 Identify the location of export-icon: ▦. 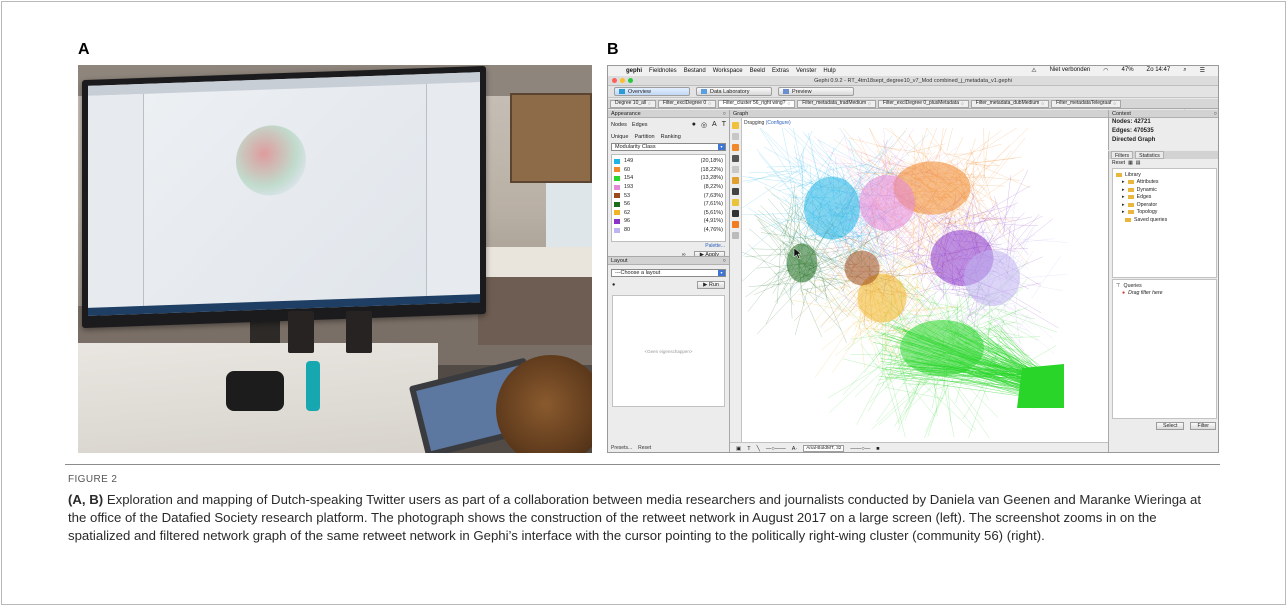
(1130, 163).